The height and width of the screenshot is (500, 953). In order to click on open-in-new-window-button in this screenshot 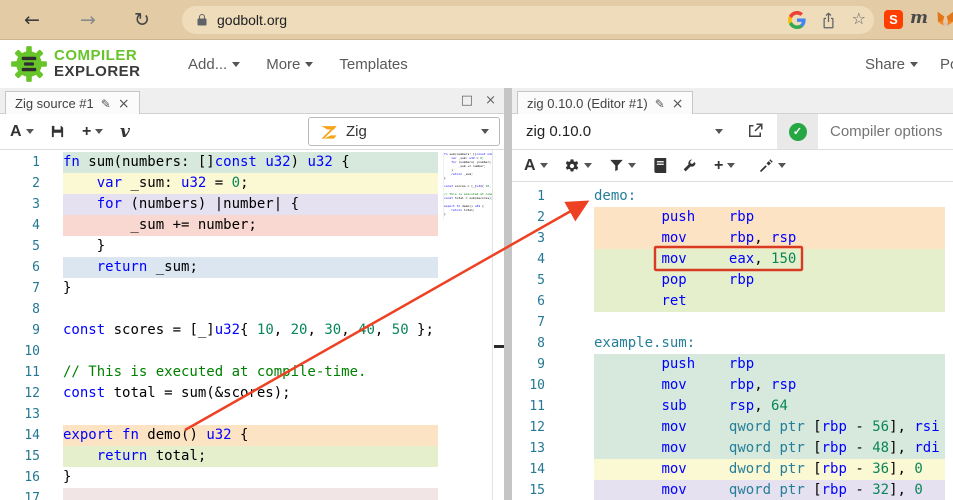, I will do `click(755, 131)`.